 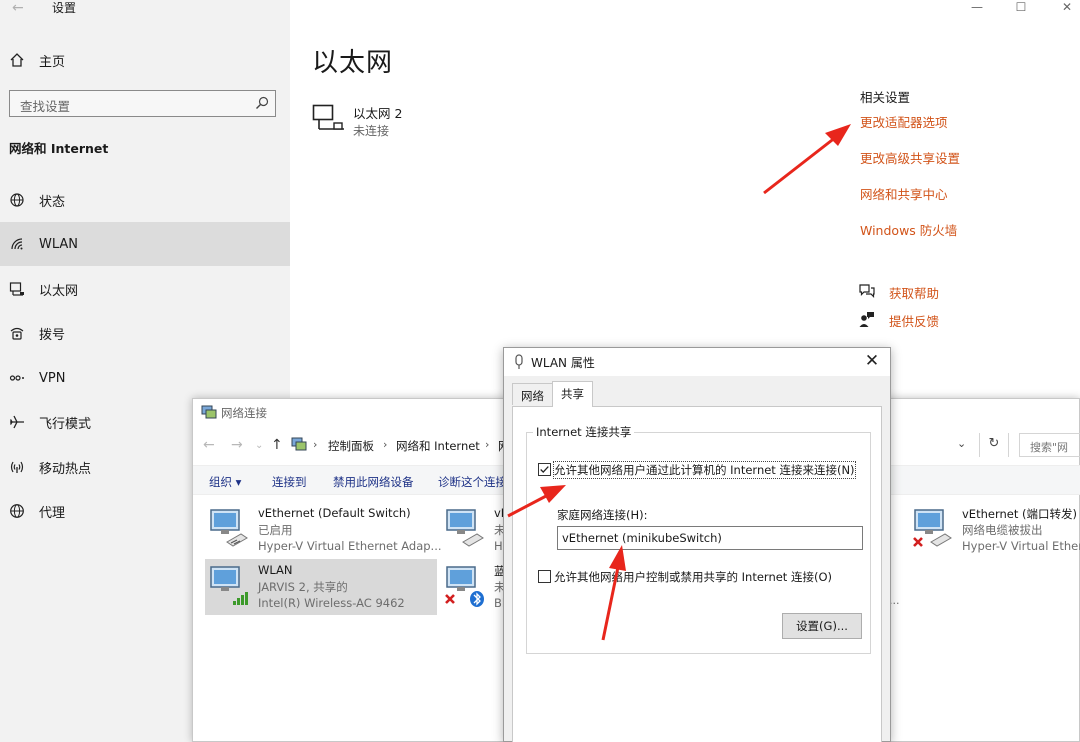 I want to click on netconn-title: 网络连接, so click(x=244, y=413).